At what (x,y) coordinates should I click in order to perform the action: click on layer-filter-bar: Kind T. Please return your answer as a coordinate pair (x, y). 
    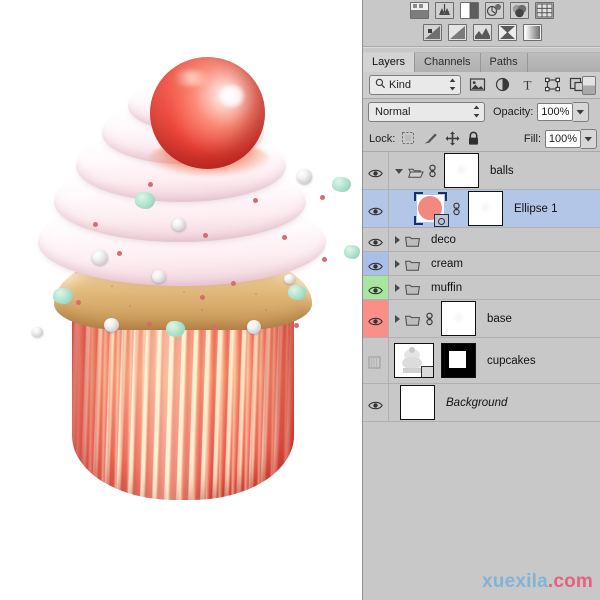
    Looking at the image, I should click on (481, 85).